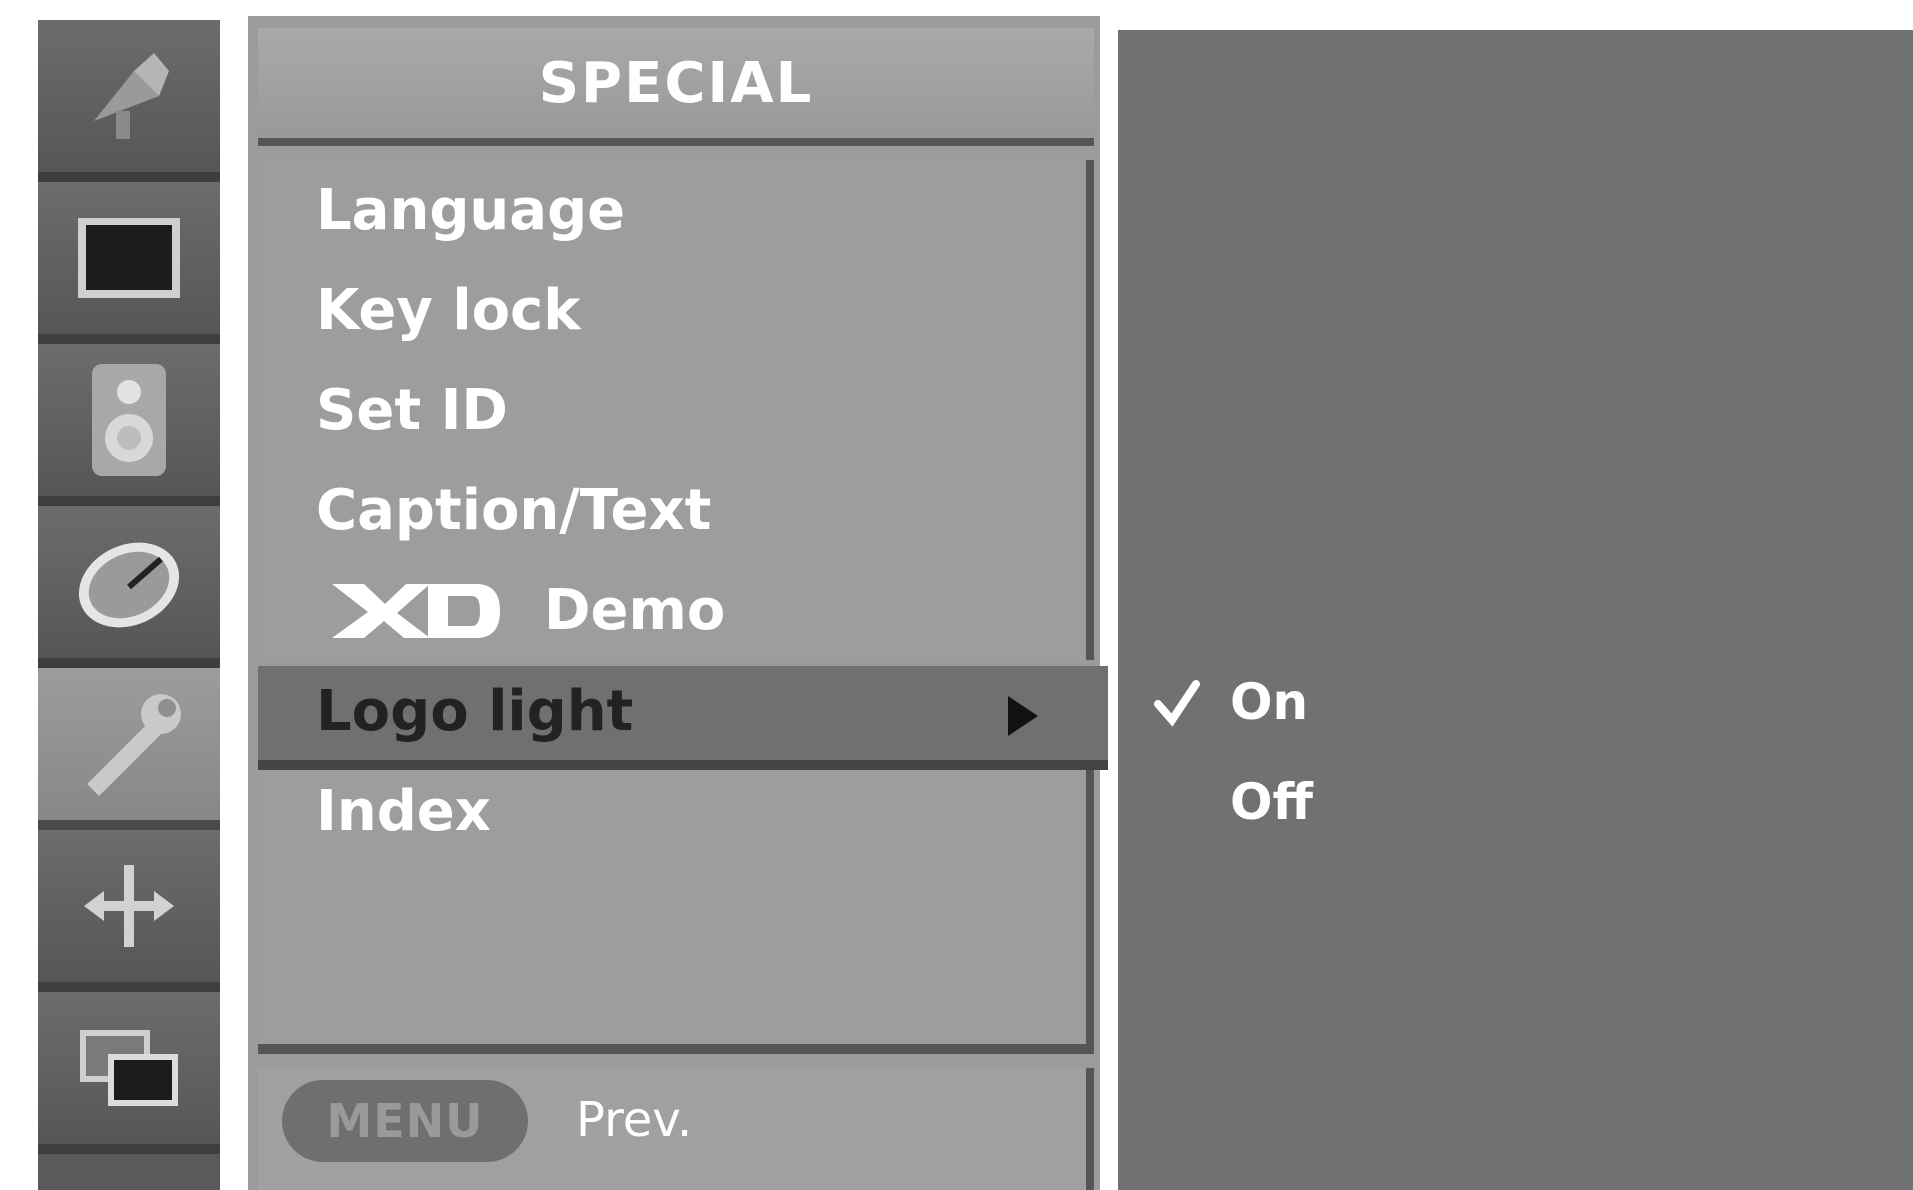  I want to click on speaker-icon, so click(129, 420).